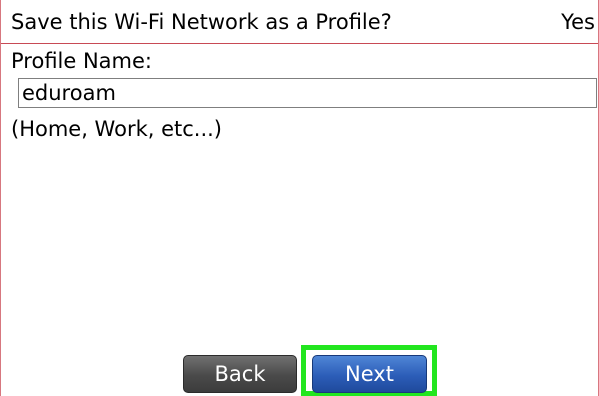 This screenshot has height=396, width=599. Describe the element at coordinates (201, 22) in the screenshot. I see `save-profile-label: Save this Wi-Fi Network as a Profile?` at that location.